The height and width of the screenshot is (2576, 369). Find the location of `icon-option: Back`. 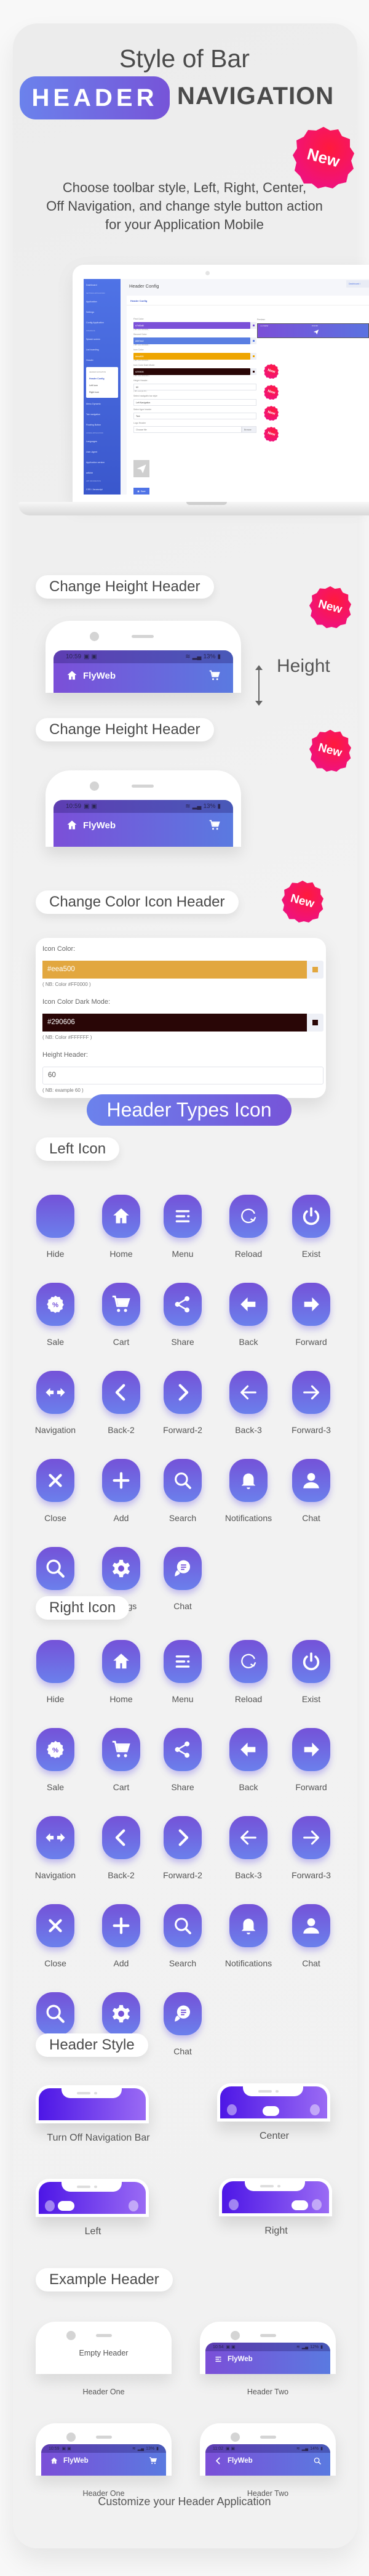

icon-option: Back is located at coordinates (248, 1315).